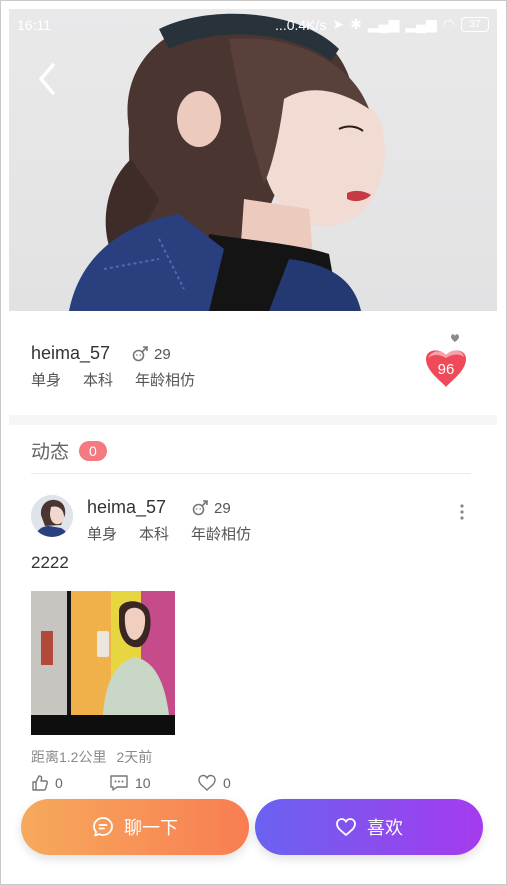  I want to click on status-icons: ...0.4K/s ➤ ✱ ▂▄▆ ▂▄▆ ◠ 37, so click(382, 24).